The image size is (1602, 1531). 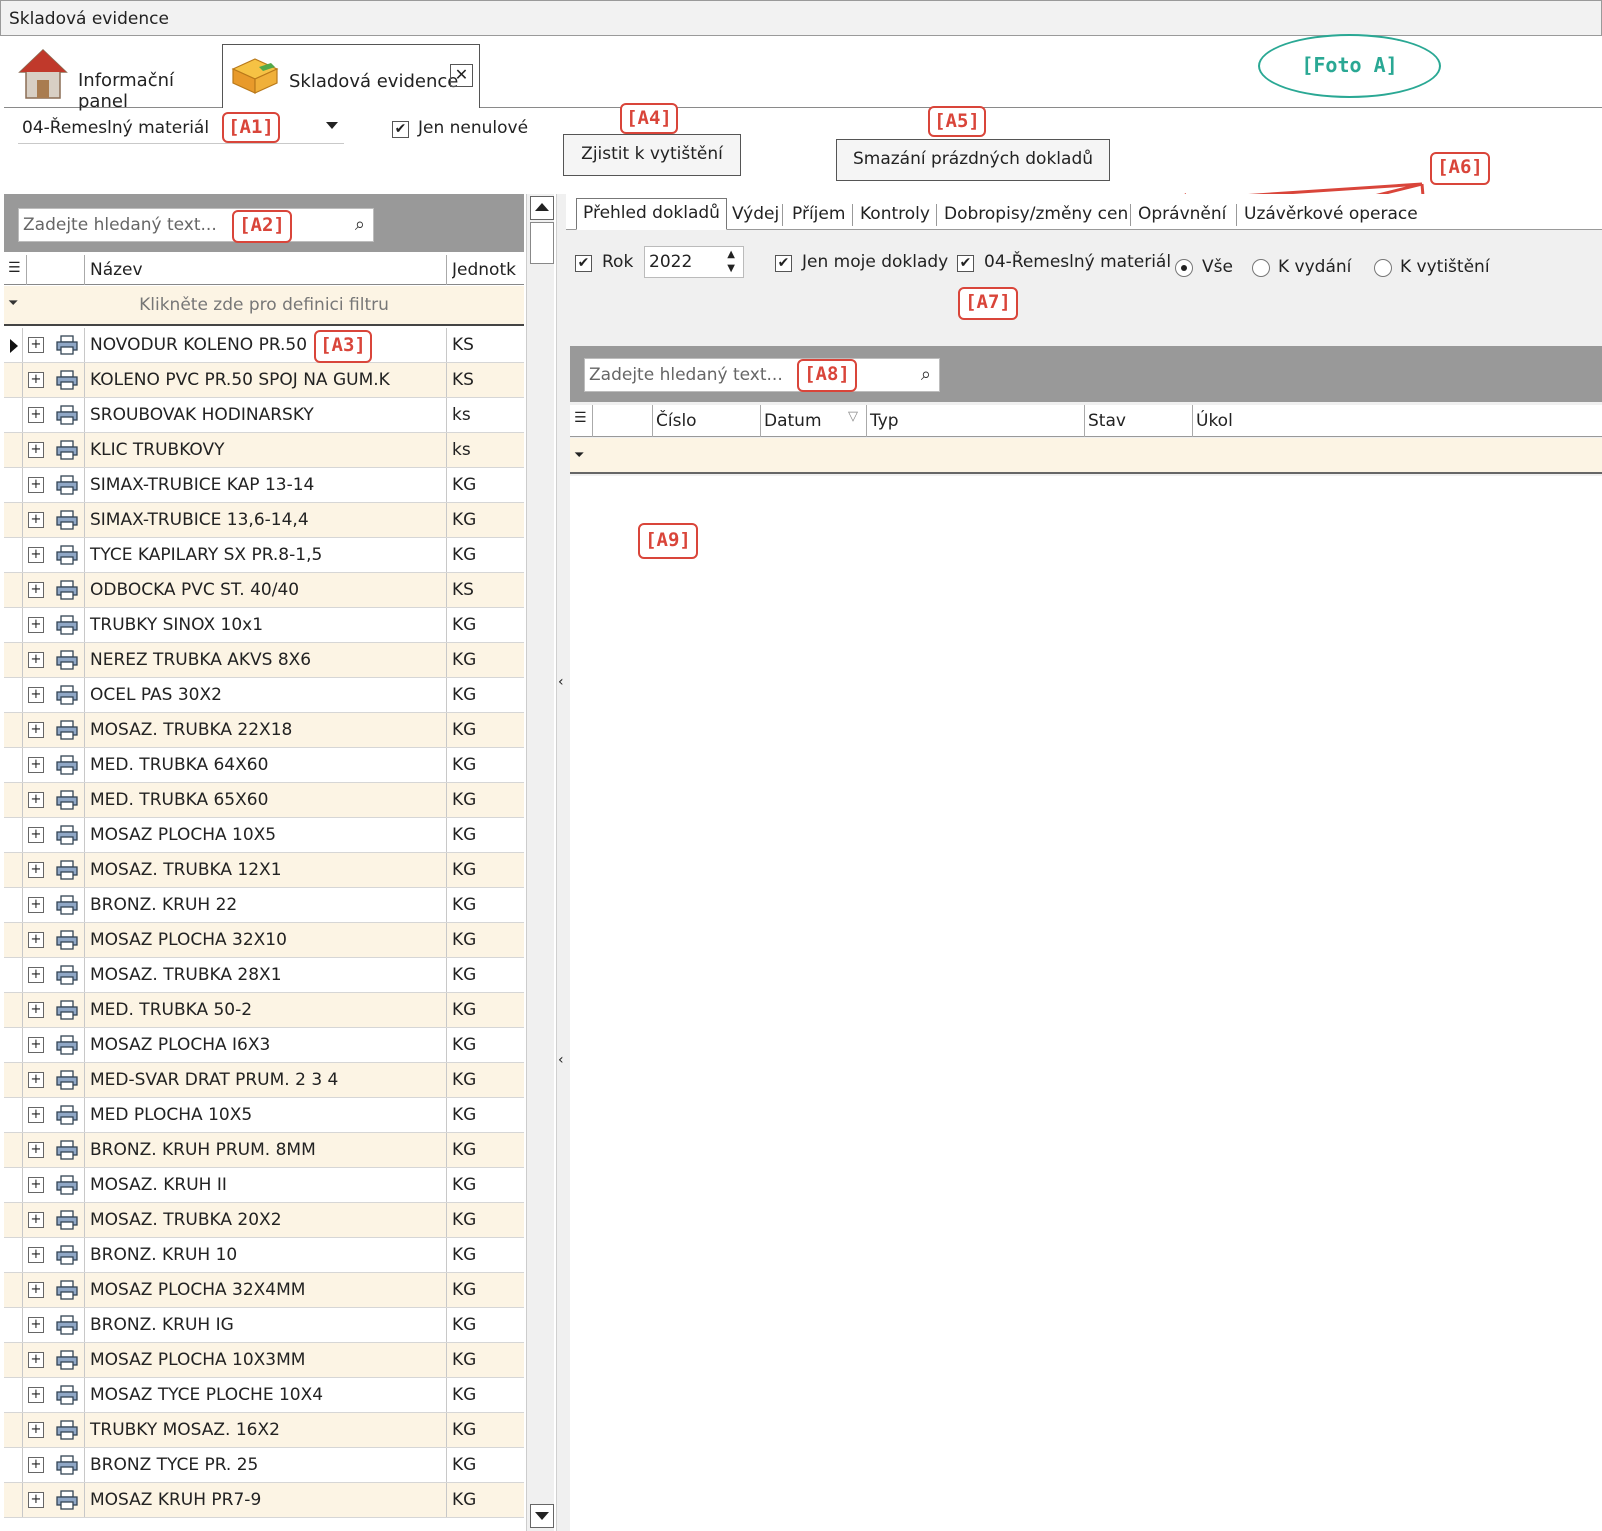 I want to click on table-row: + MED-SVAR DRAT PRUM. 2 3 4 KG, so click(x=264, y=1080).